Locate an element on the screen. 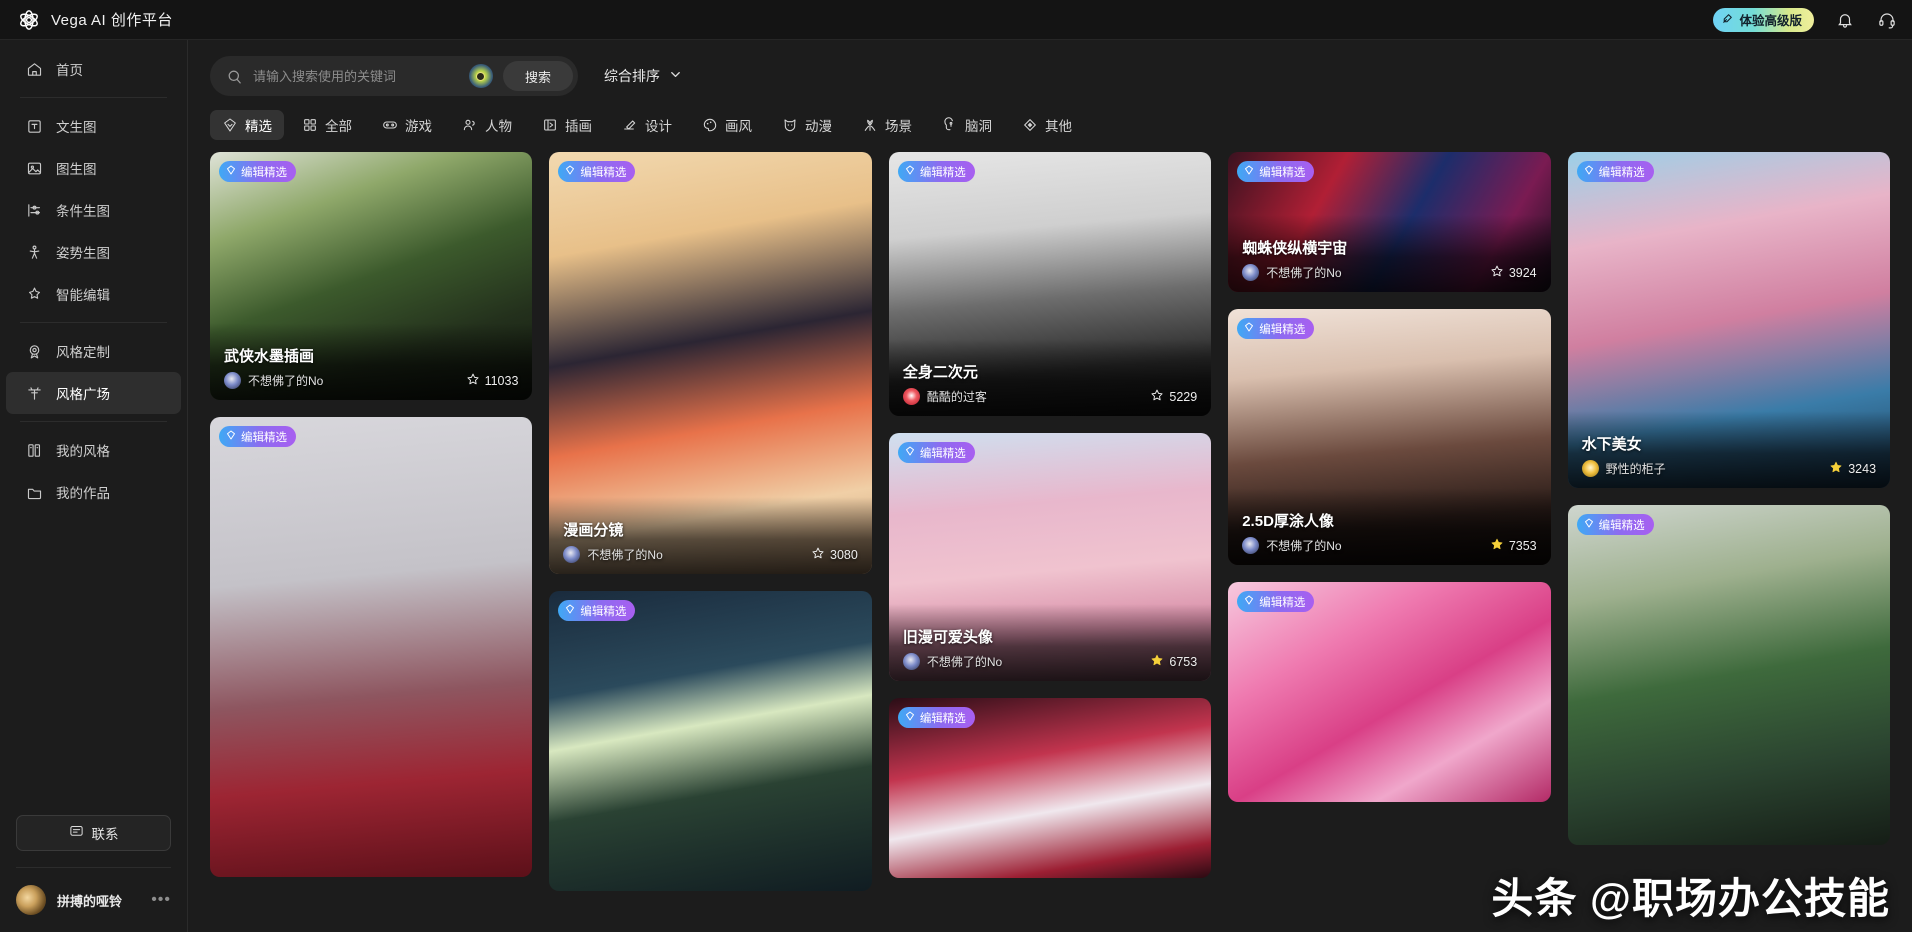 The image size is (1912, 932). tab-9: 场景 is located at coordinates (887, 125).